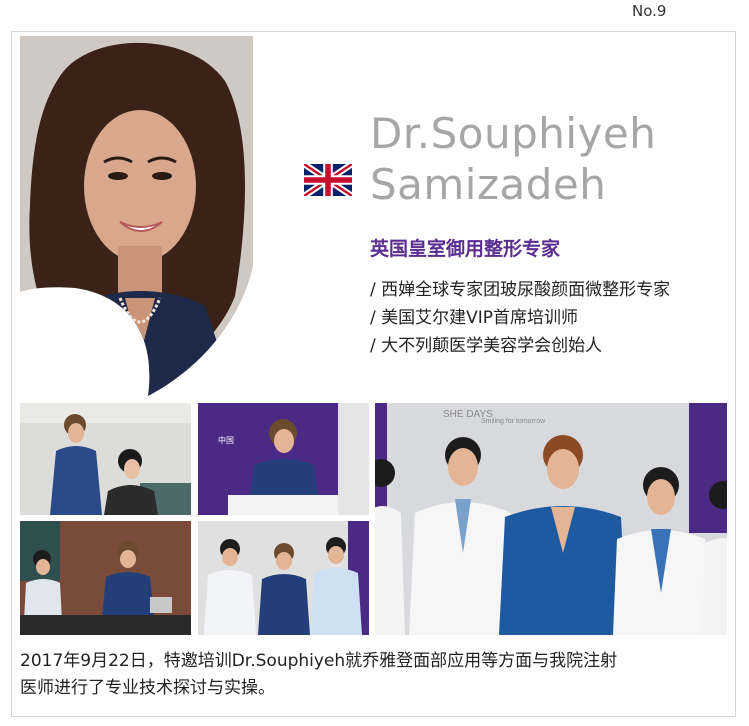  Describe the element at coordinates (105, 459) in the screenshot. I see `photo-training-demo` at that location.